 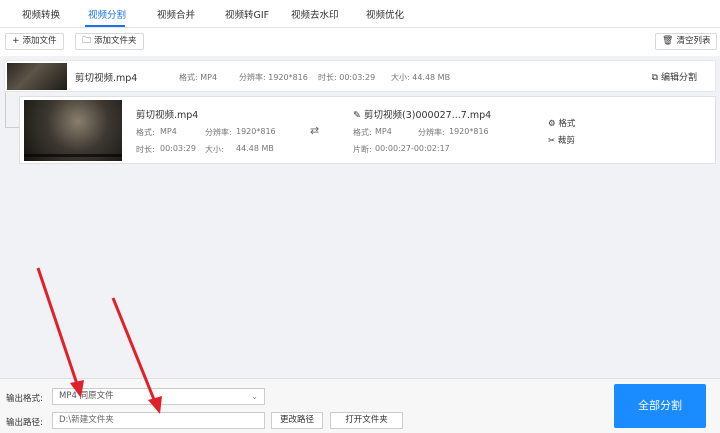 What do you see at coordinates (552, 124) in the screenshot?
I see `gear-icon: ⚙` at bounding box center [552, 124].